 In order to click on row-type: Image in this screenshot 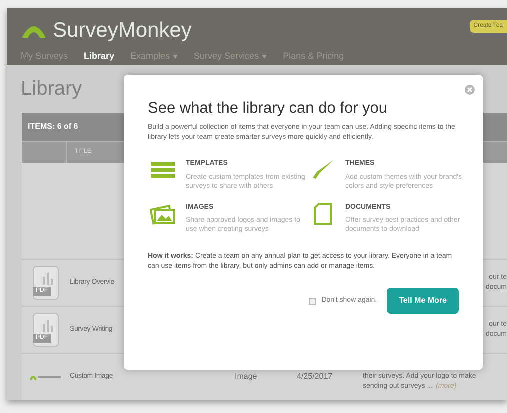, I will do `click(246, 377)`.